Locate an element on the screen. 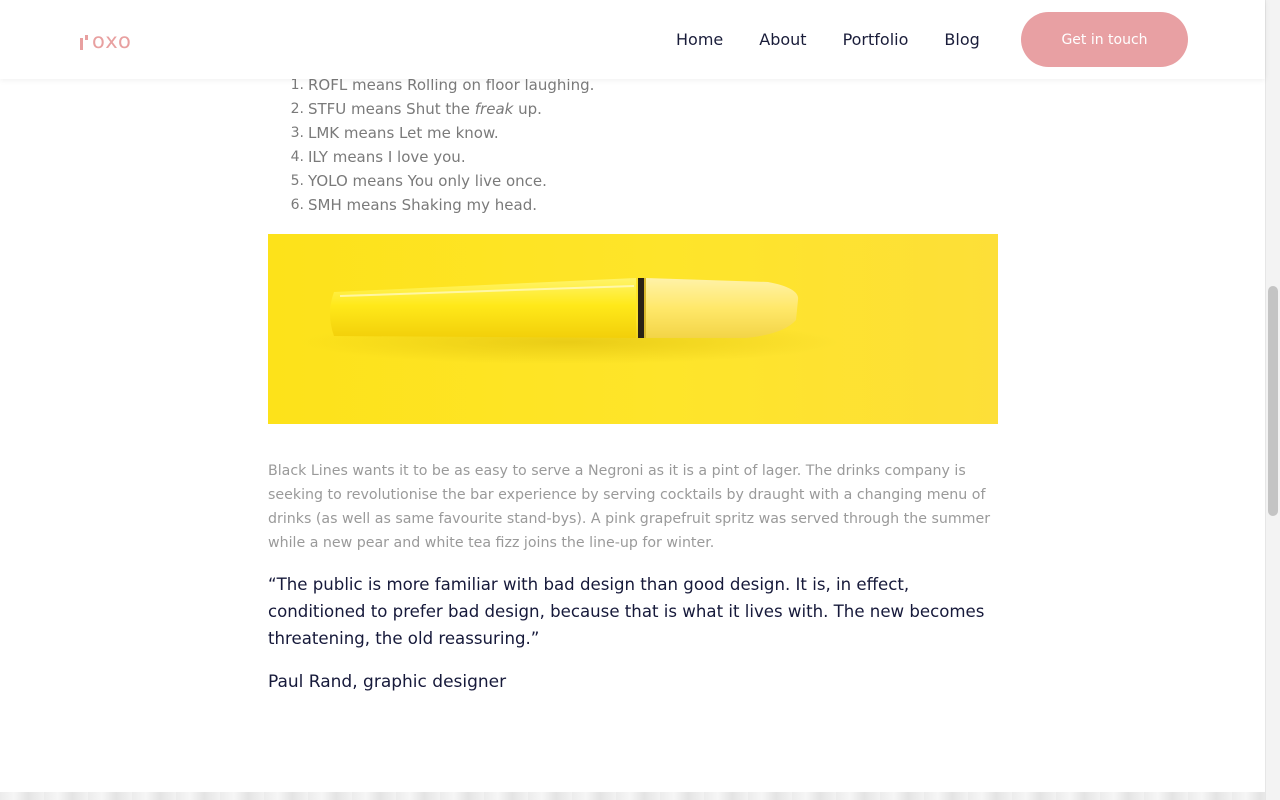 The image size is (1280, 800). main-nav: Home About Portfolio Blog is located at coordinates (846, 39).